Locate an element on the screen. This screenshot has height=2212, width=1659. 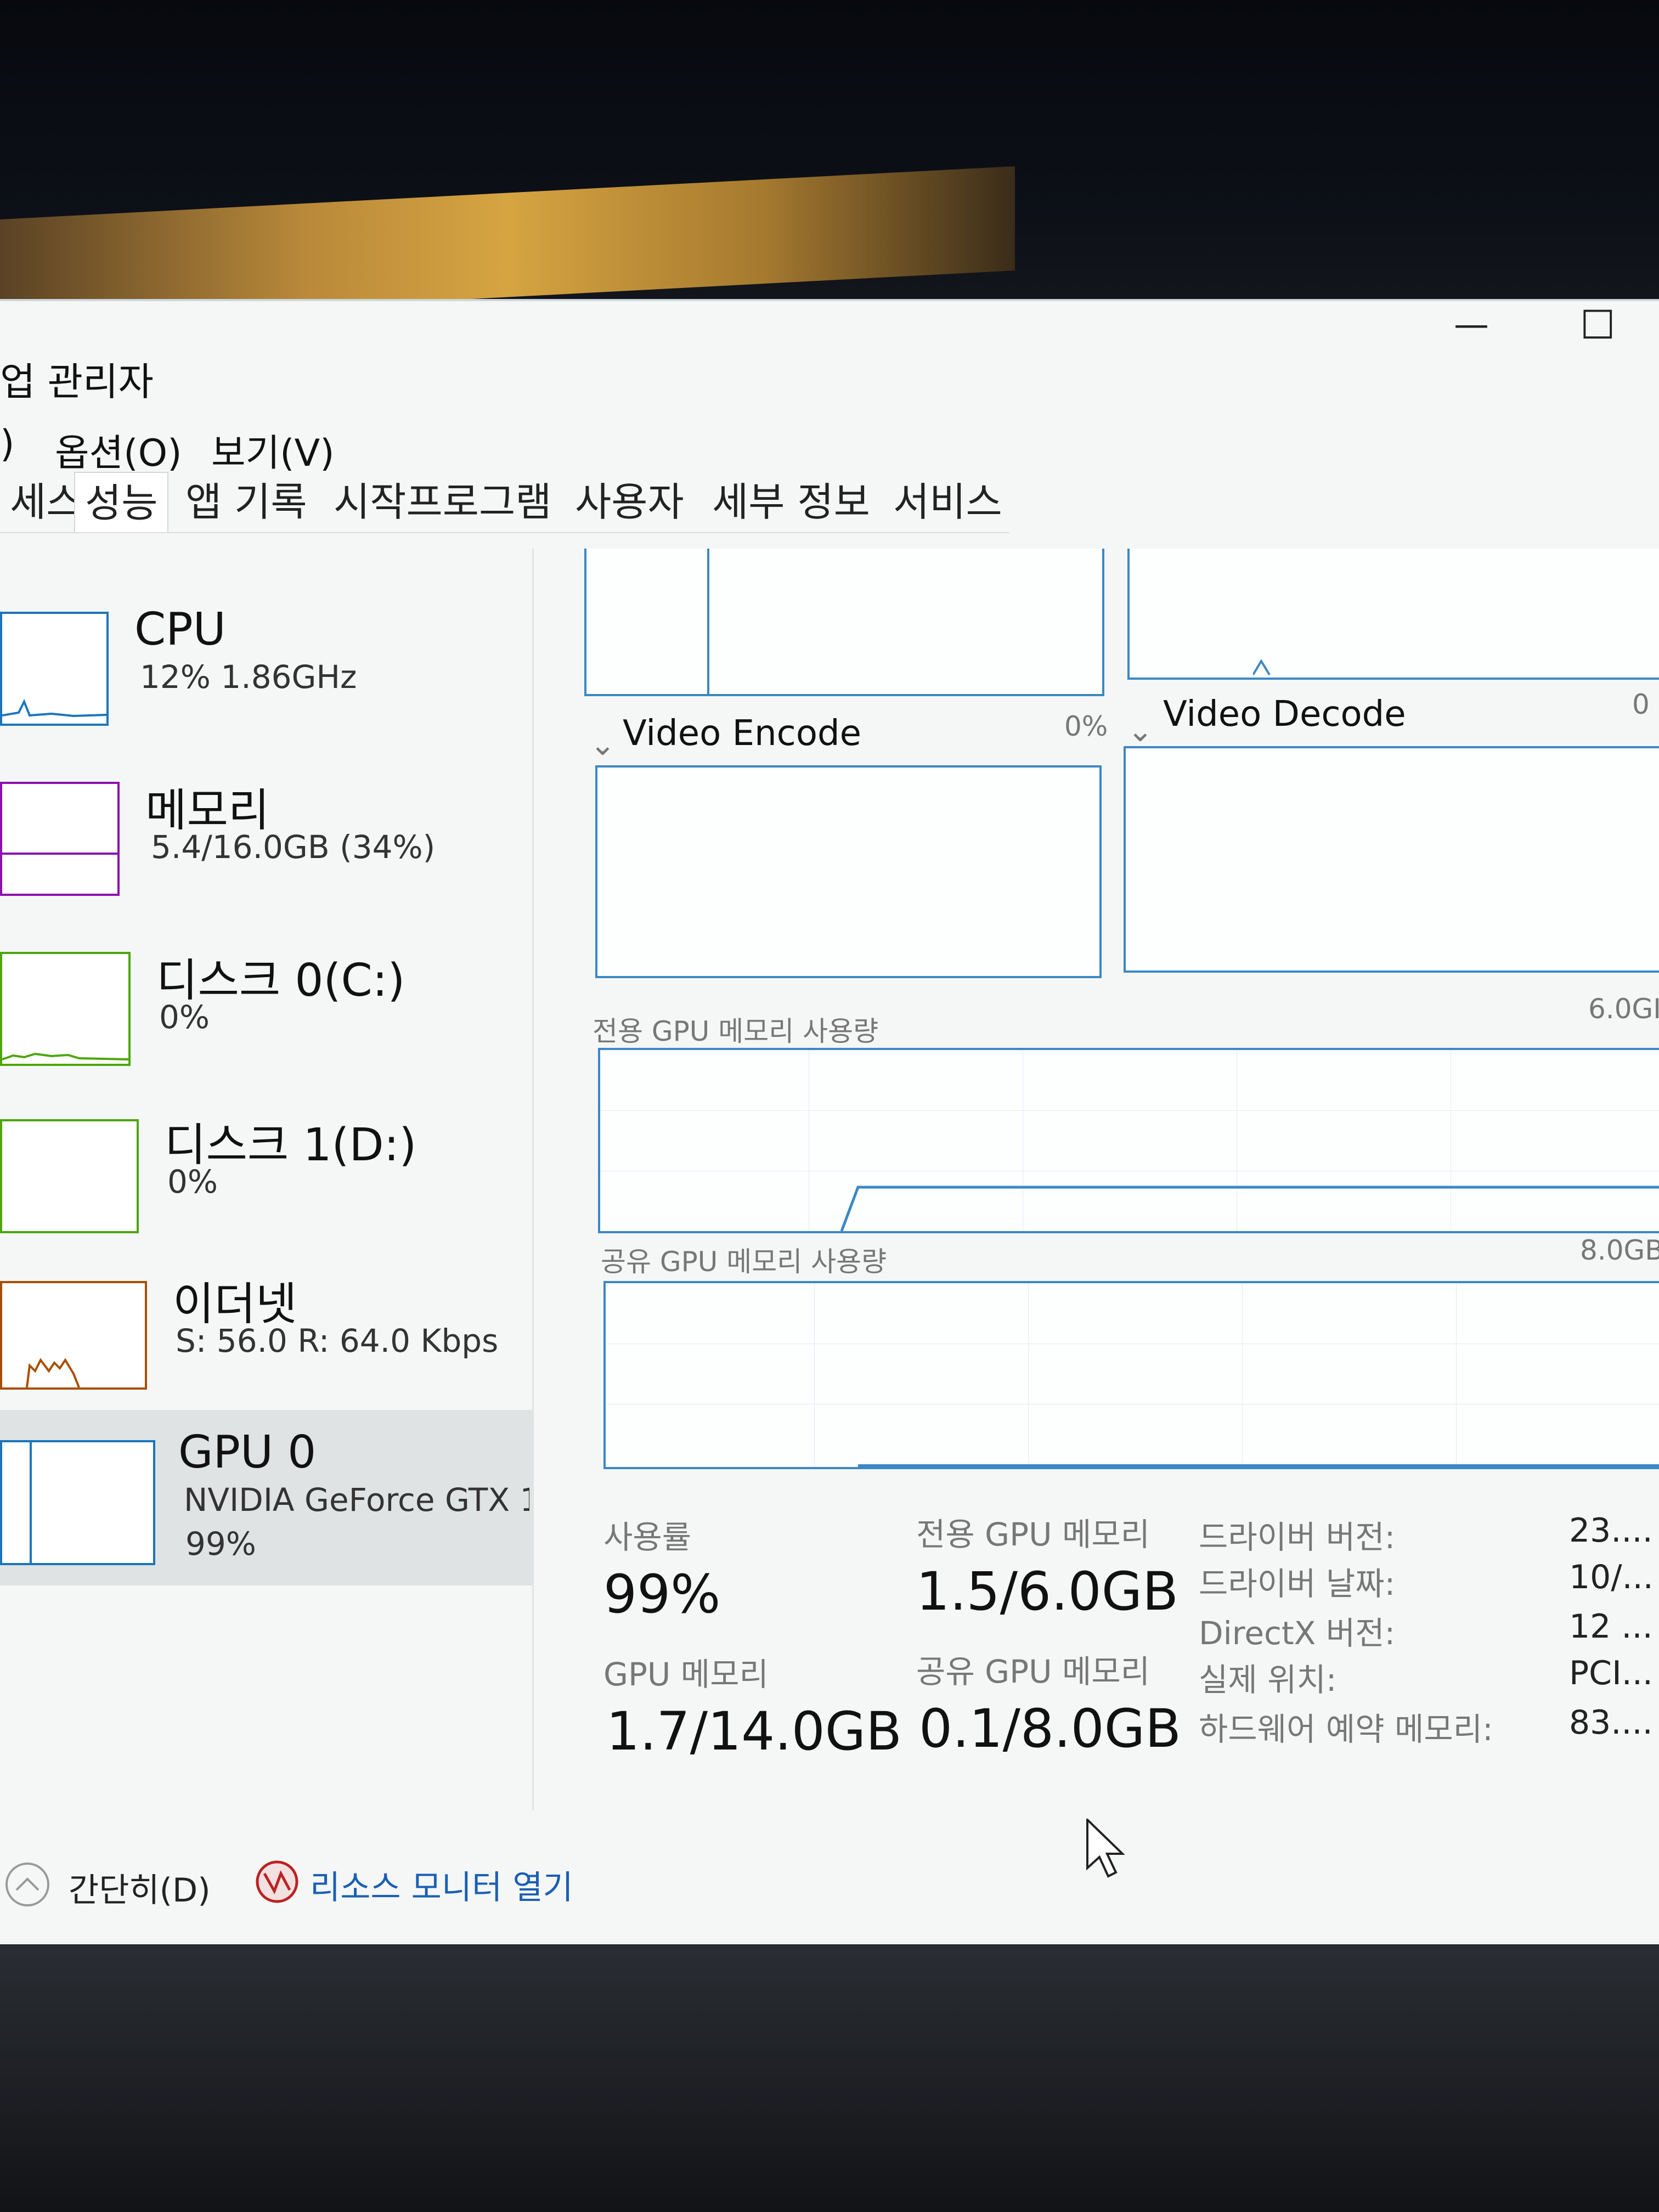
gpu-usage: 99% is located at coordinates (220, 1544).